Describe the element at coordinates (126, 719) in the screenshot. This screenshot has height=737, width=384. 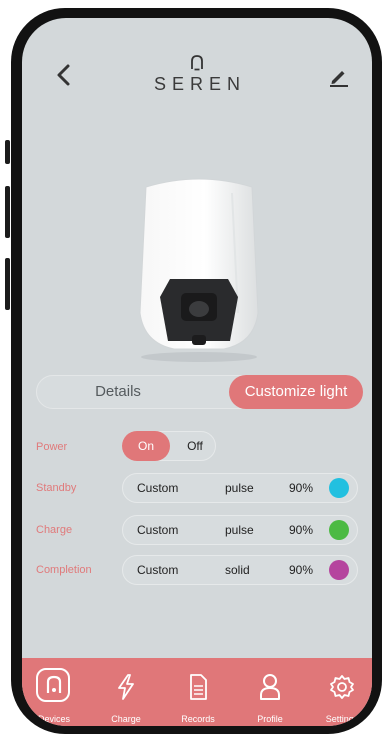
I see `nav-label: Charge` at that location.